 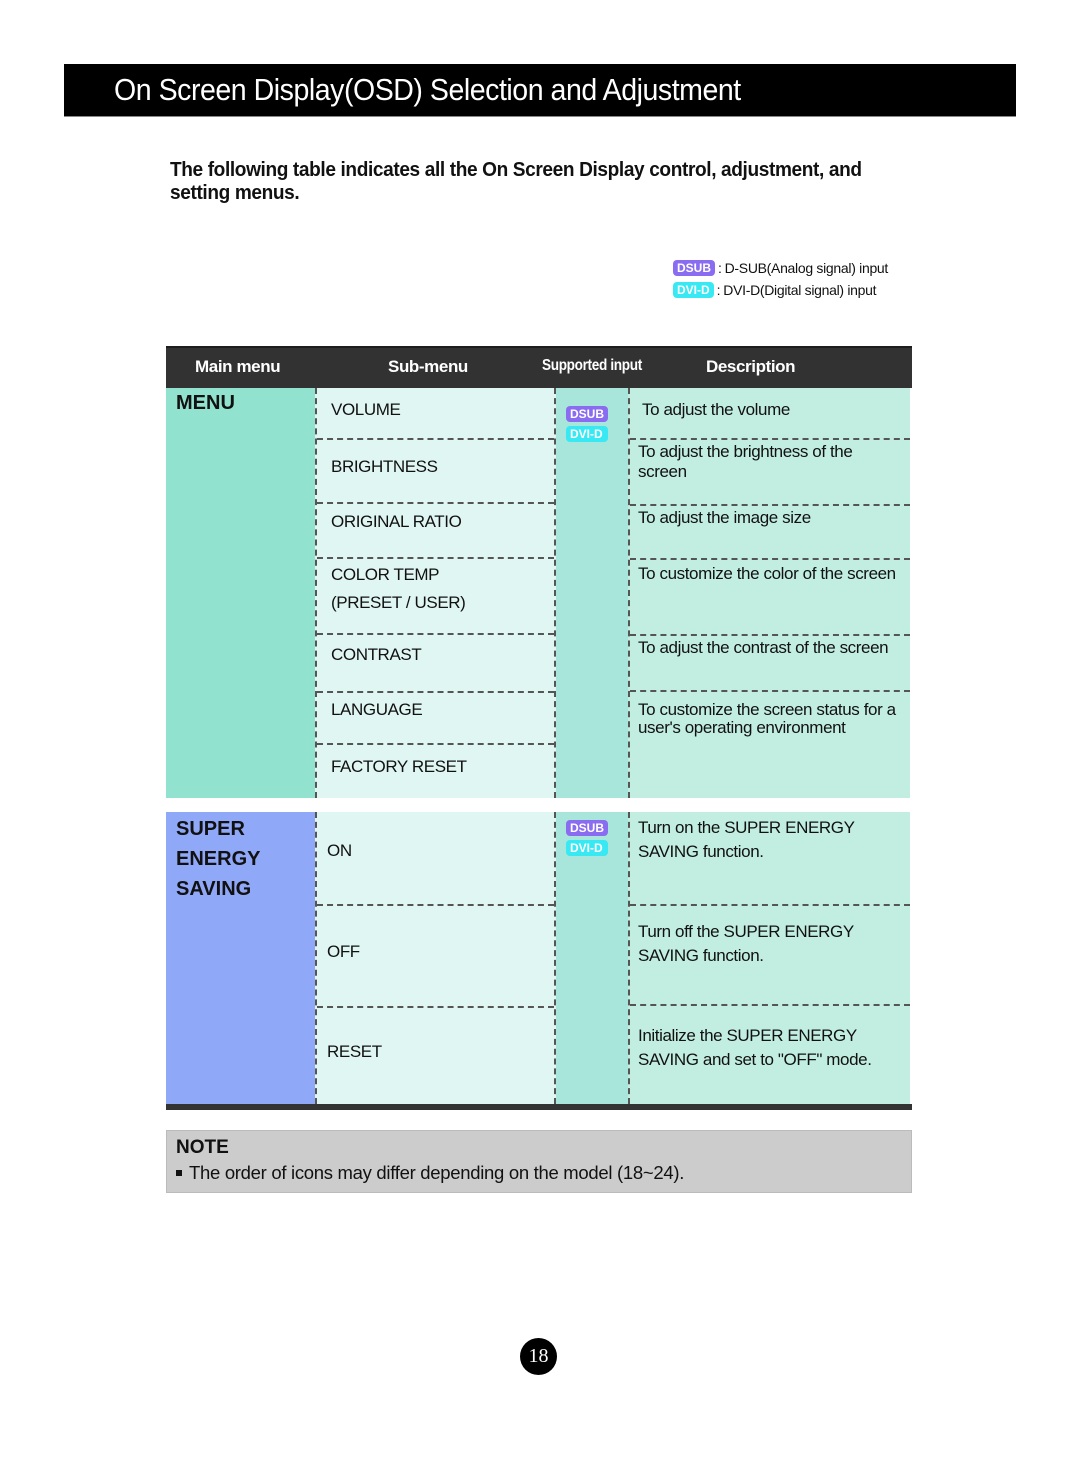 I want to click on table-row: FACTORY RESET, so click(x=435, y=770).